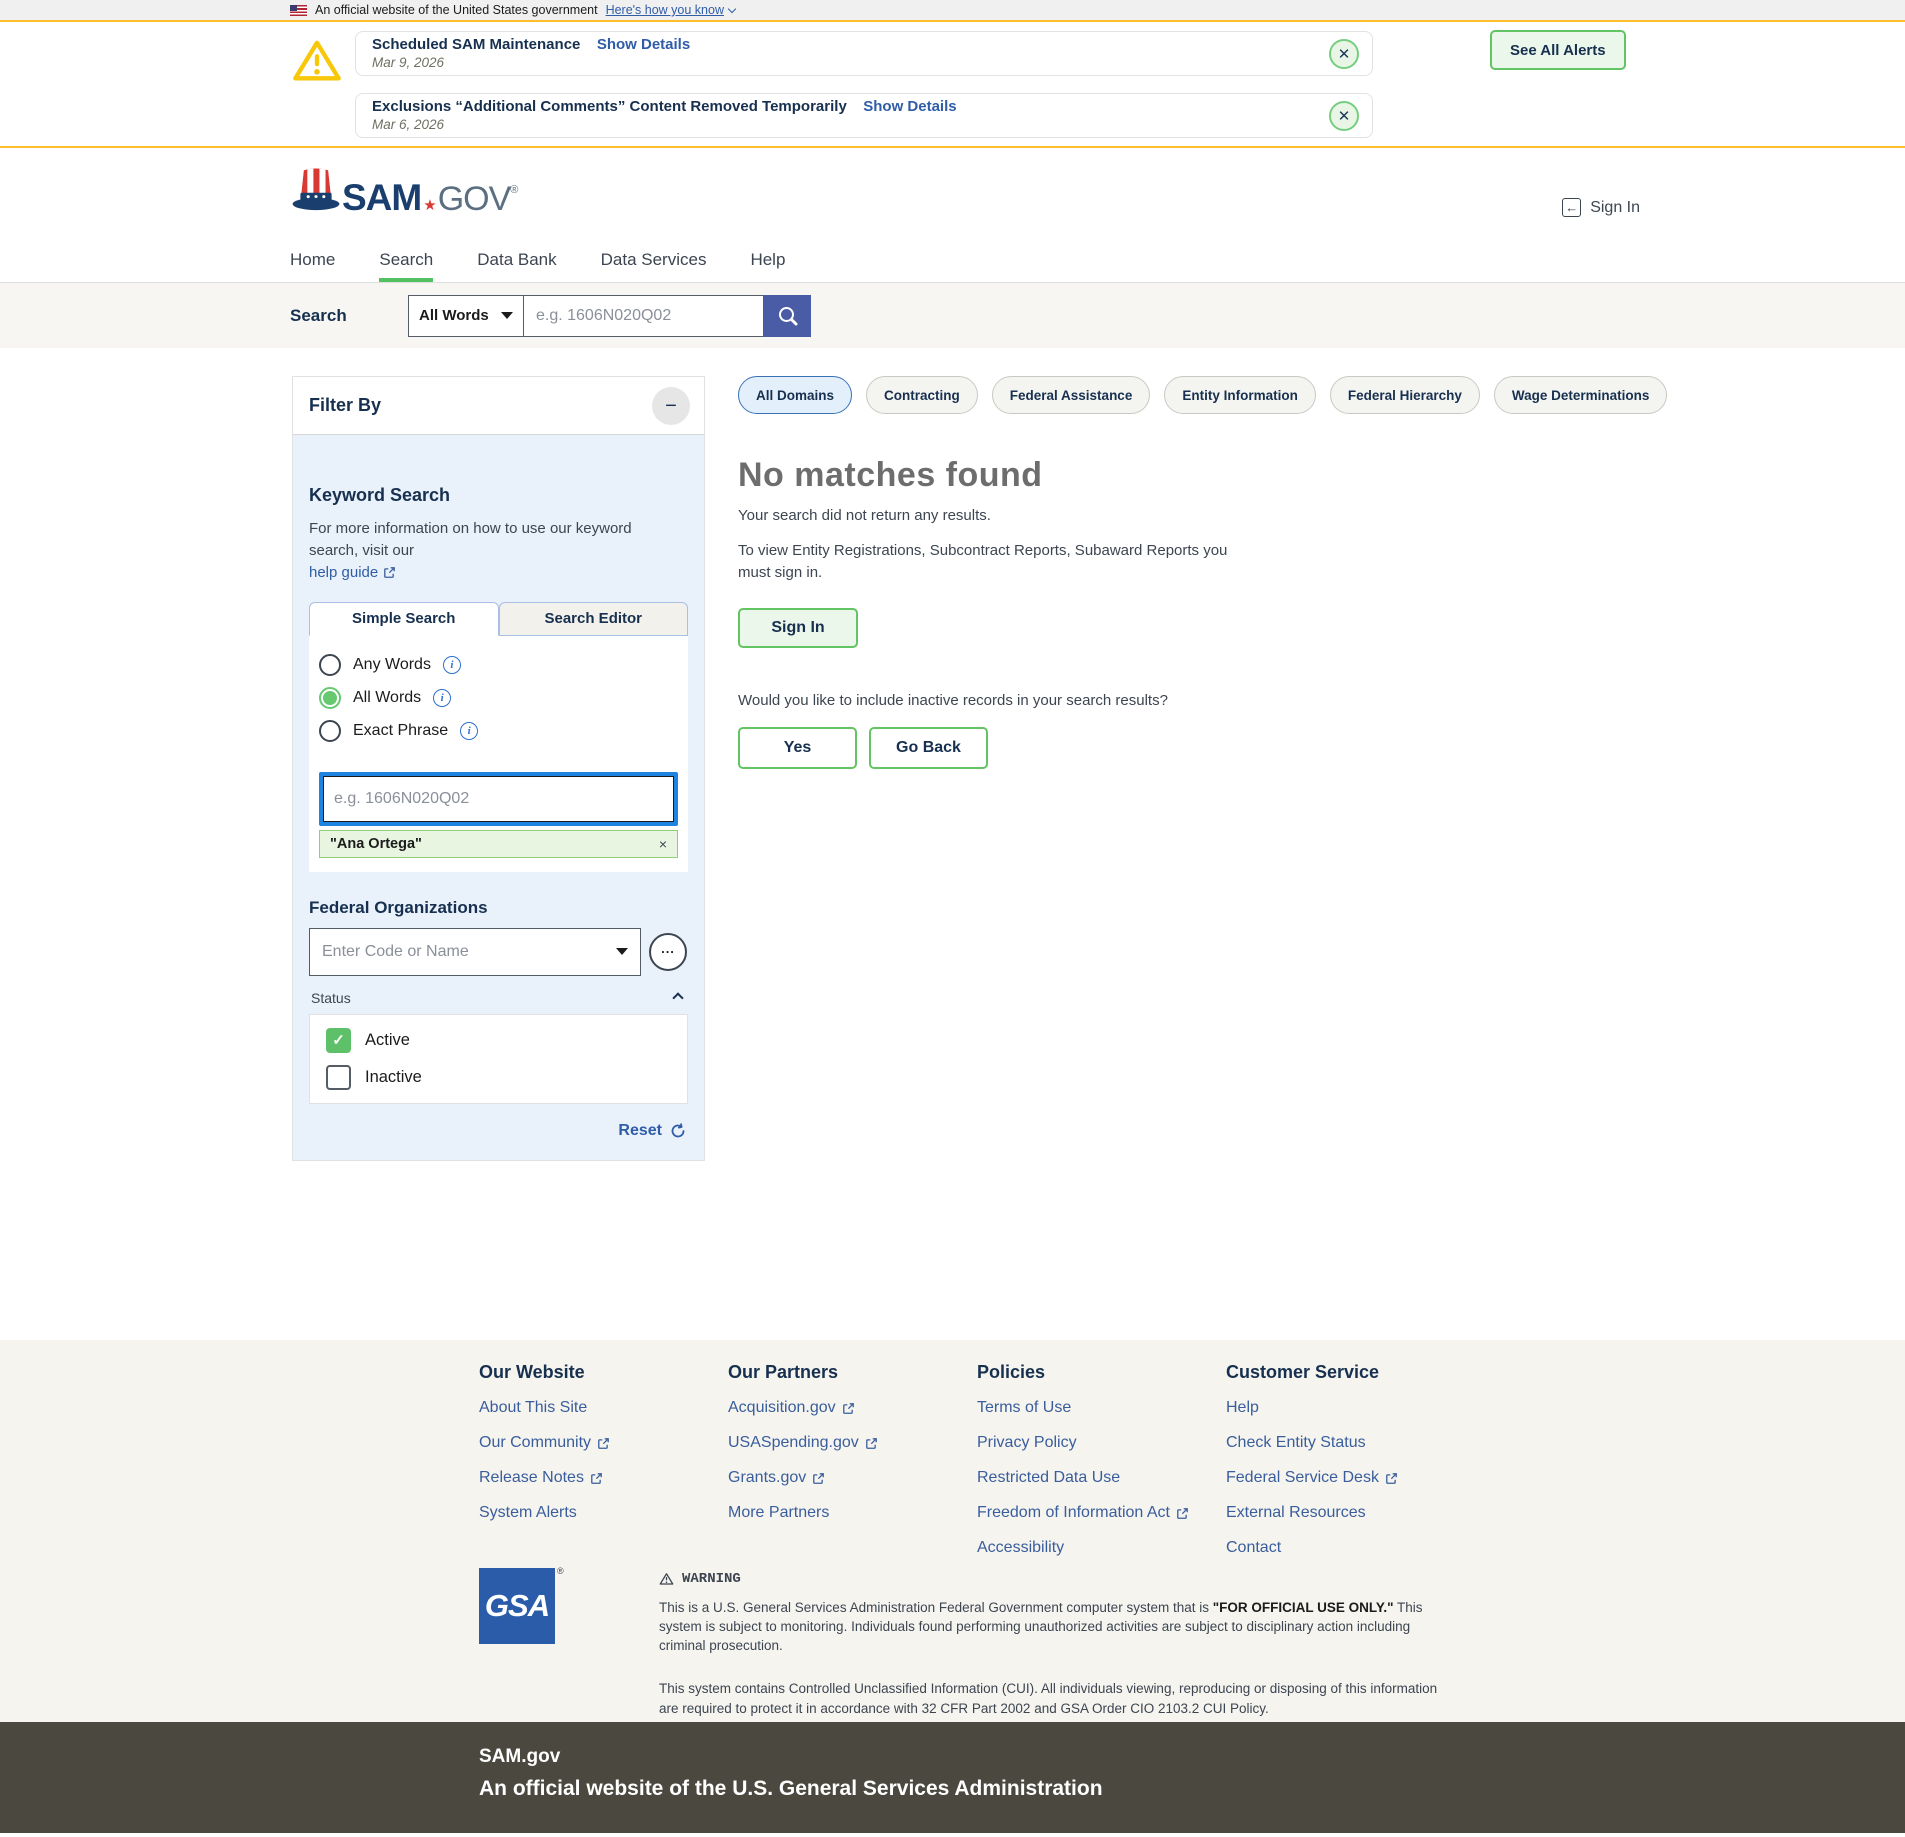 The width and height of the screenshot is (1905, 1837). What do you see at coordinates (498, 1040) in the screenshot?
I see `status-active-option: ✓ Active` at bounding box center [498, 1040].